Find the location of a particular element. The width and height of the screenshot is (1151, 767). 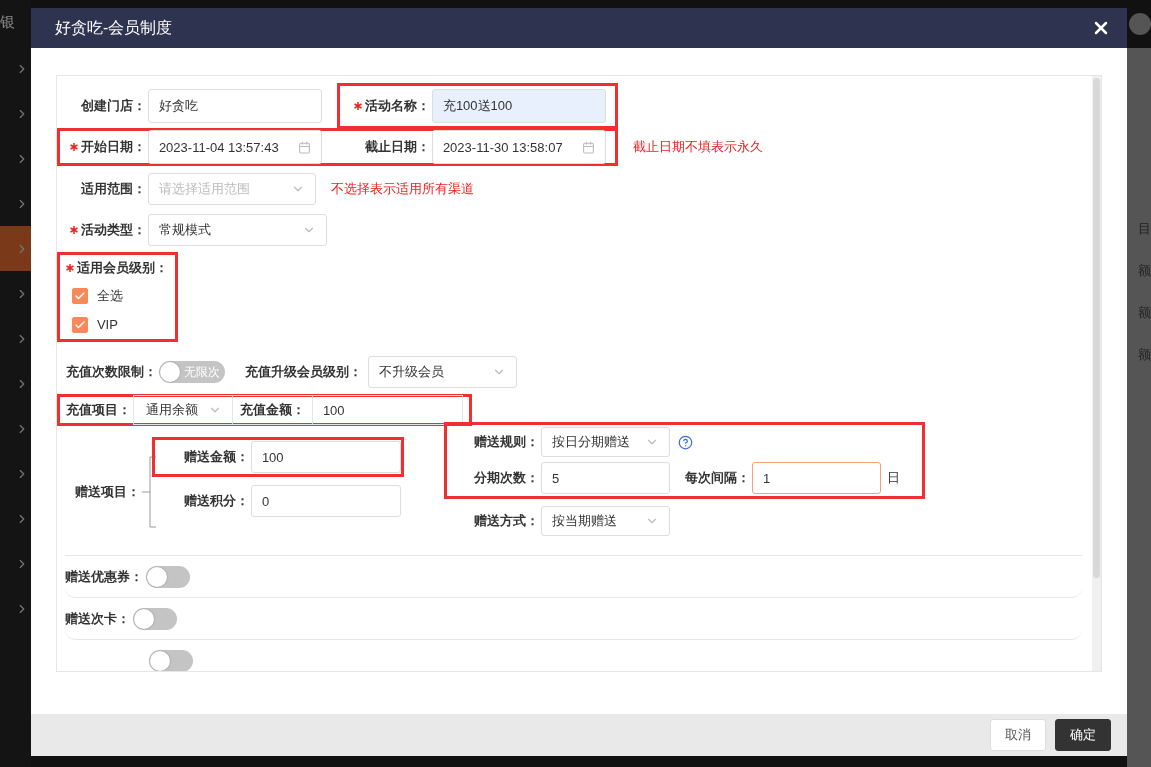

field-label: 赠送金额： is located at coordinates (216, 457).